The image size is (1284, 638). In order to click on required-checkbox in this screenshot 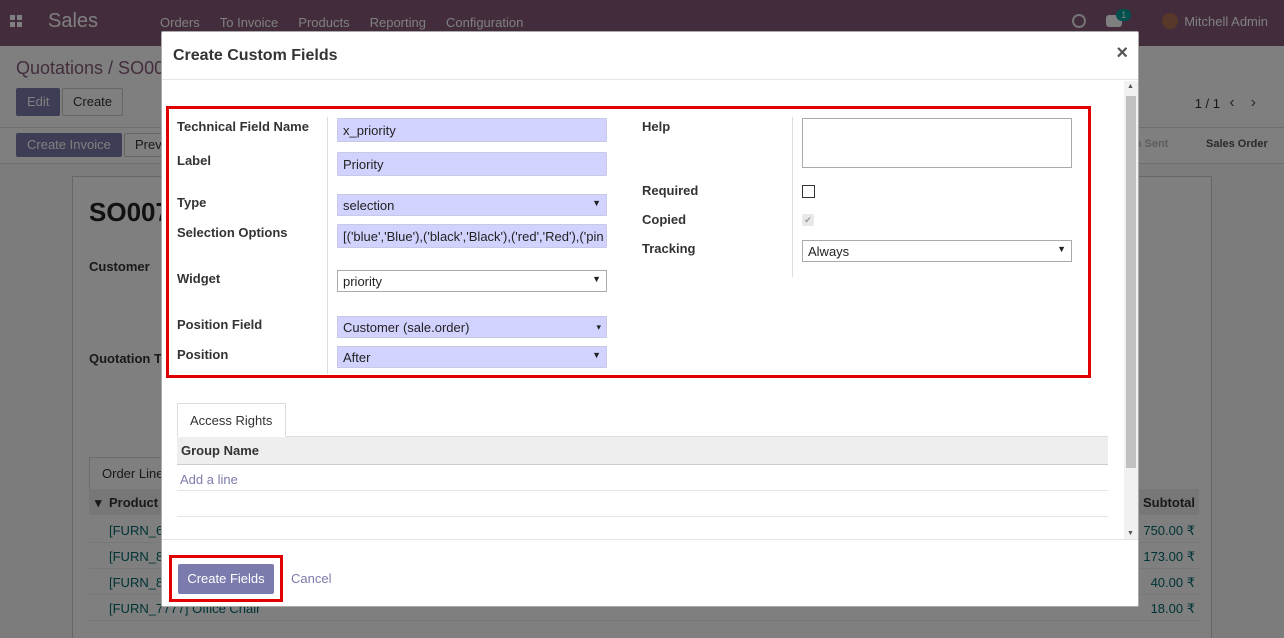, I will do `click(808, 191)`.